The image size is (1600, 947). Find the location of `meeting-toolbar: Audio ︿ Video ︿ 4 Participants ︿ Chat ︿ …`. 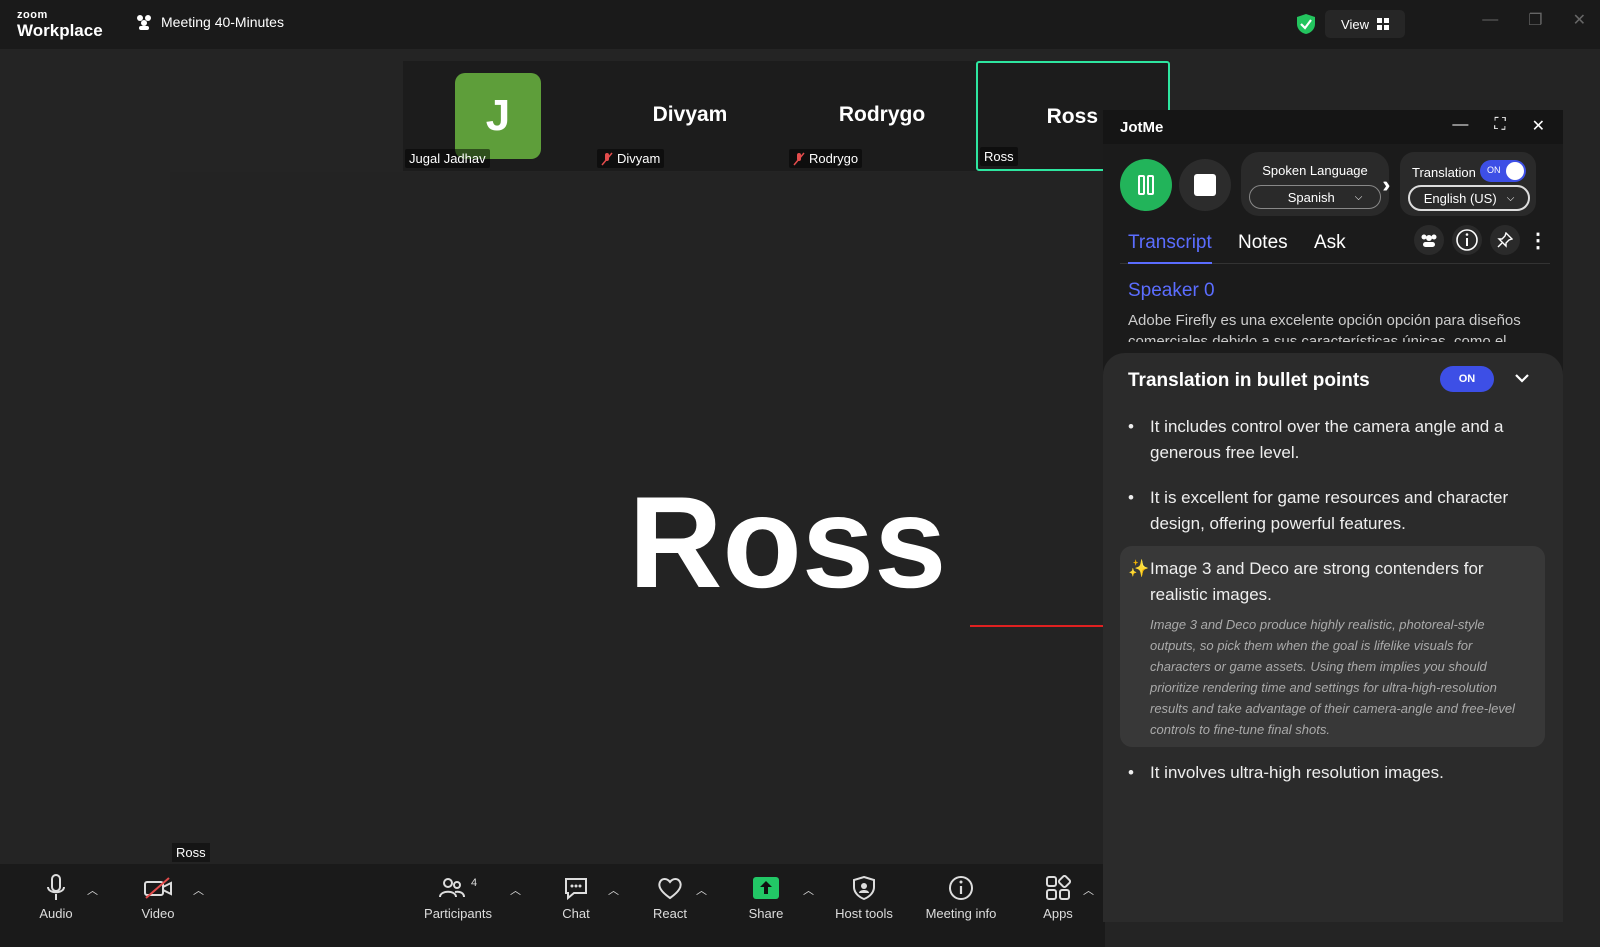

meeting-toolbar: Audio ︿ Video ︿ 4 Participants ︿ Chat ︿ … is located at coordinates (552, 905).